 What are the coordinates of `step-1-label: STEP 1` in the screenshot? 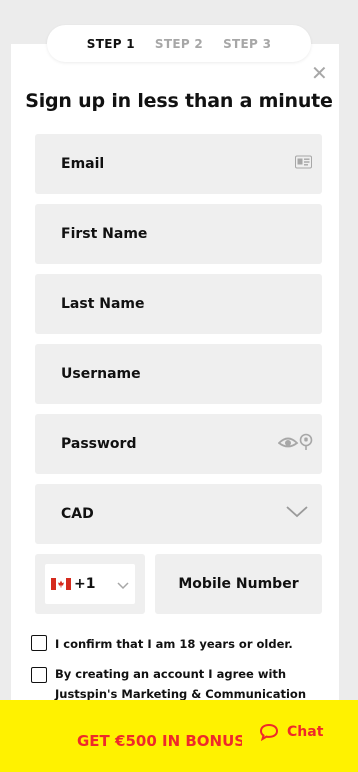 It's located at (110, 43).